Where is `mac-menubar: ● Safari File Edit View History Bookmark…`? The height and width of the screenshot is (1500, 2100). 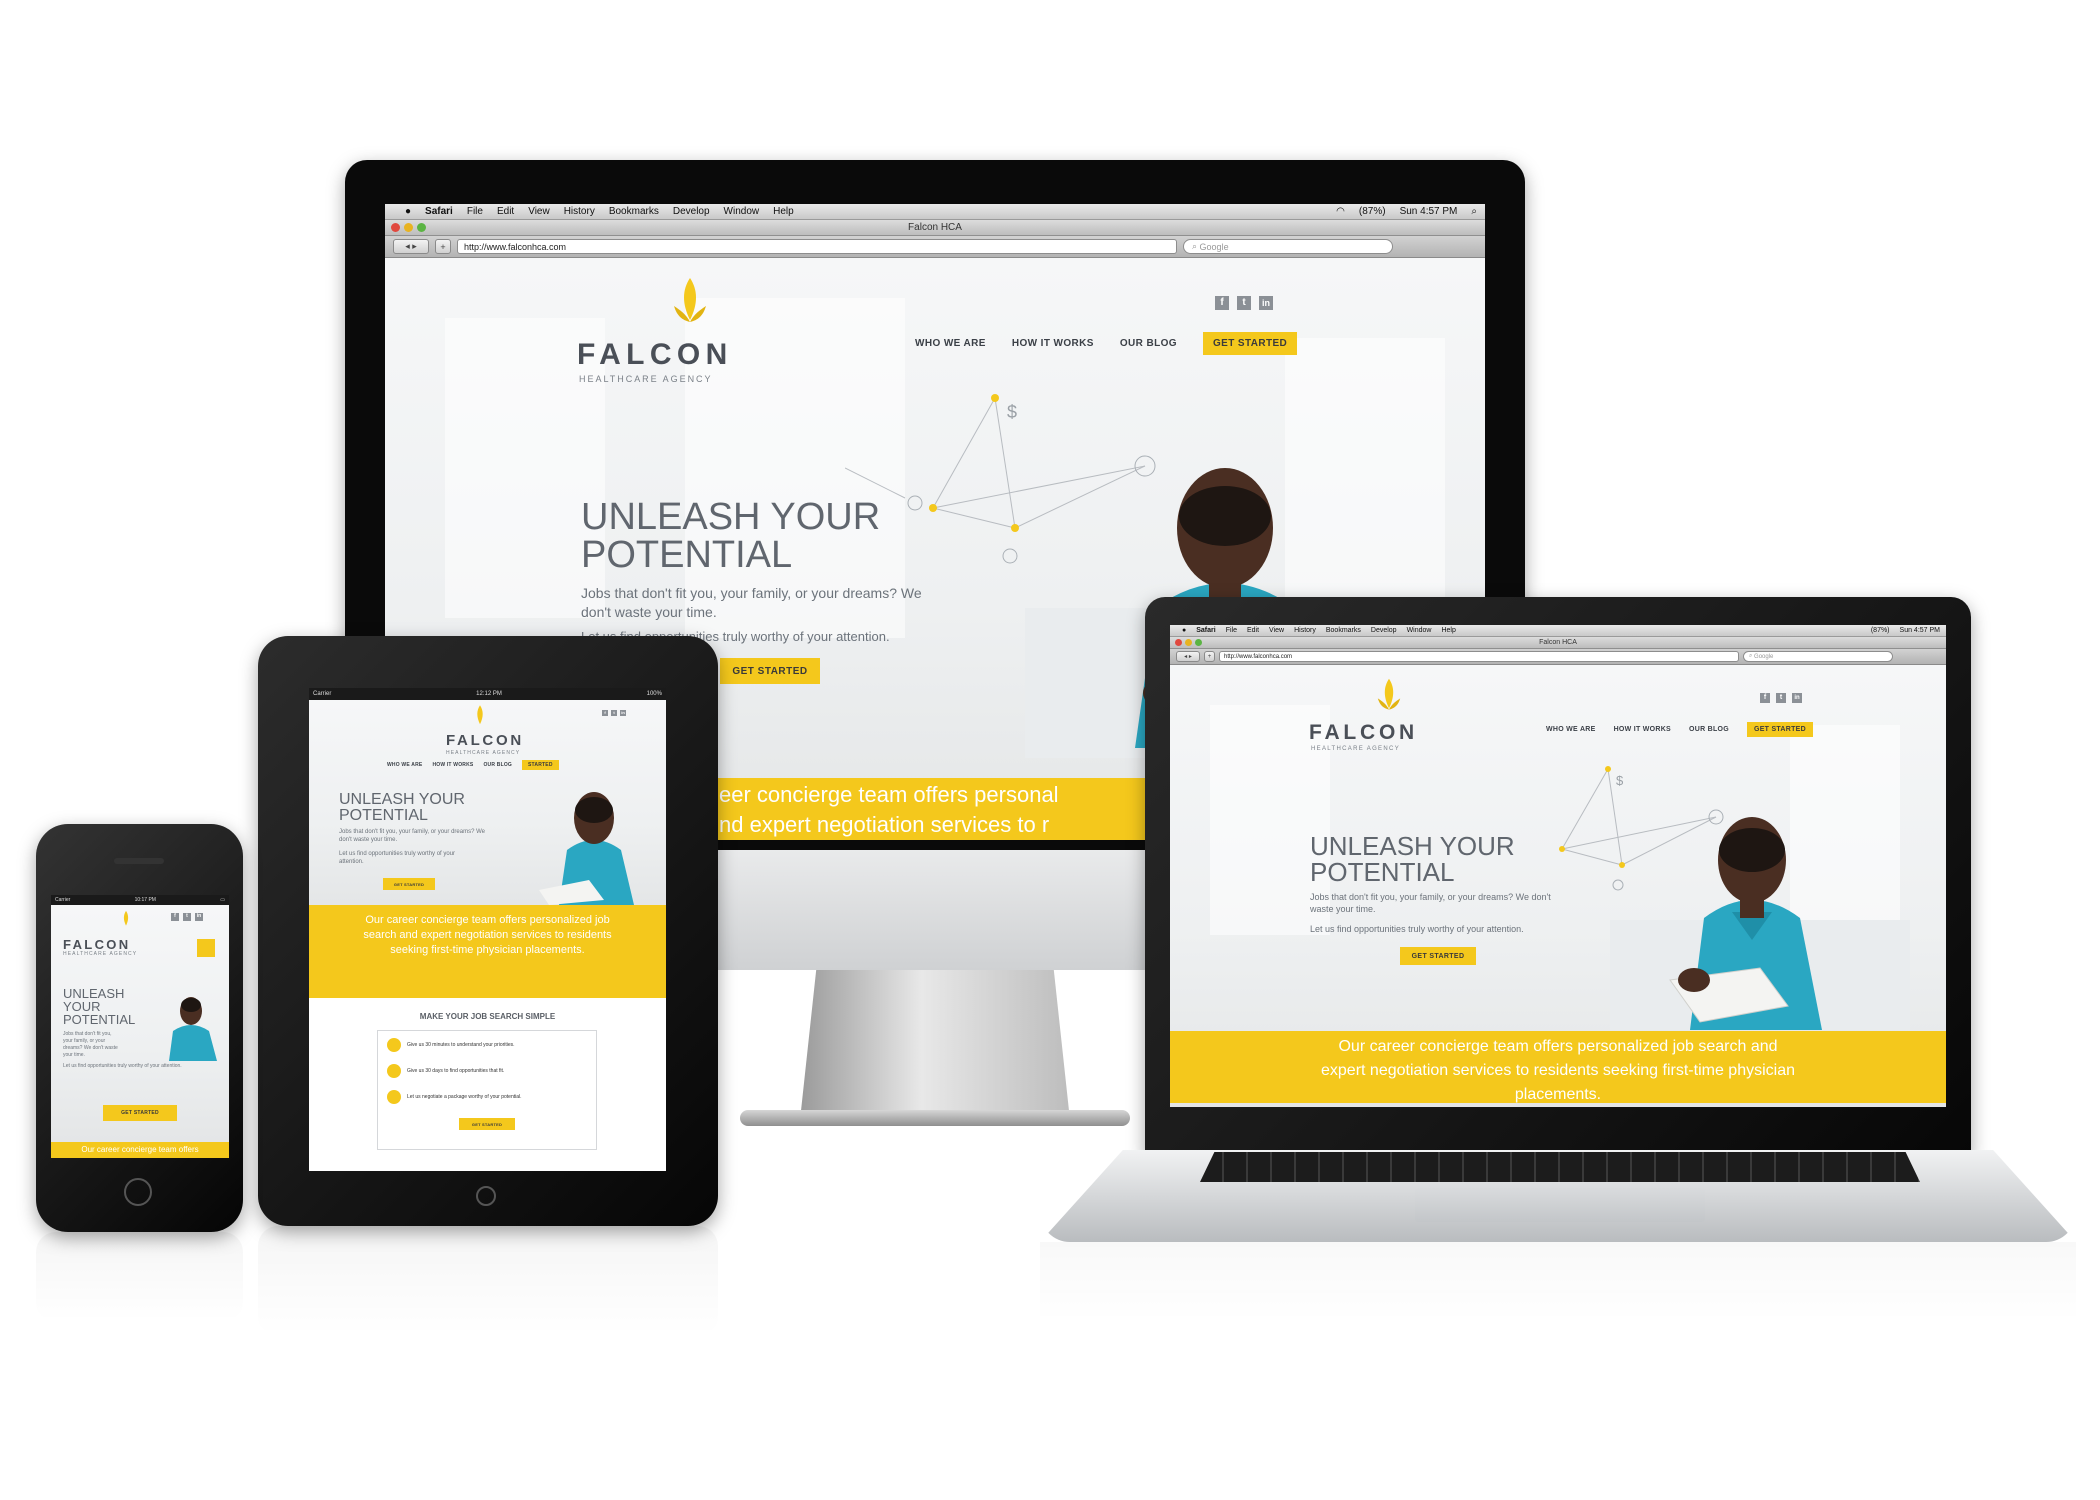 mac-menubar: ● Safari File Edit View History Bookmark… is located at coordinates (1558, 631).